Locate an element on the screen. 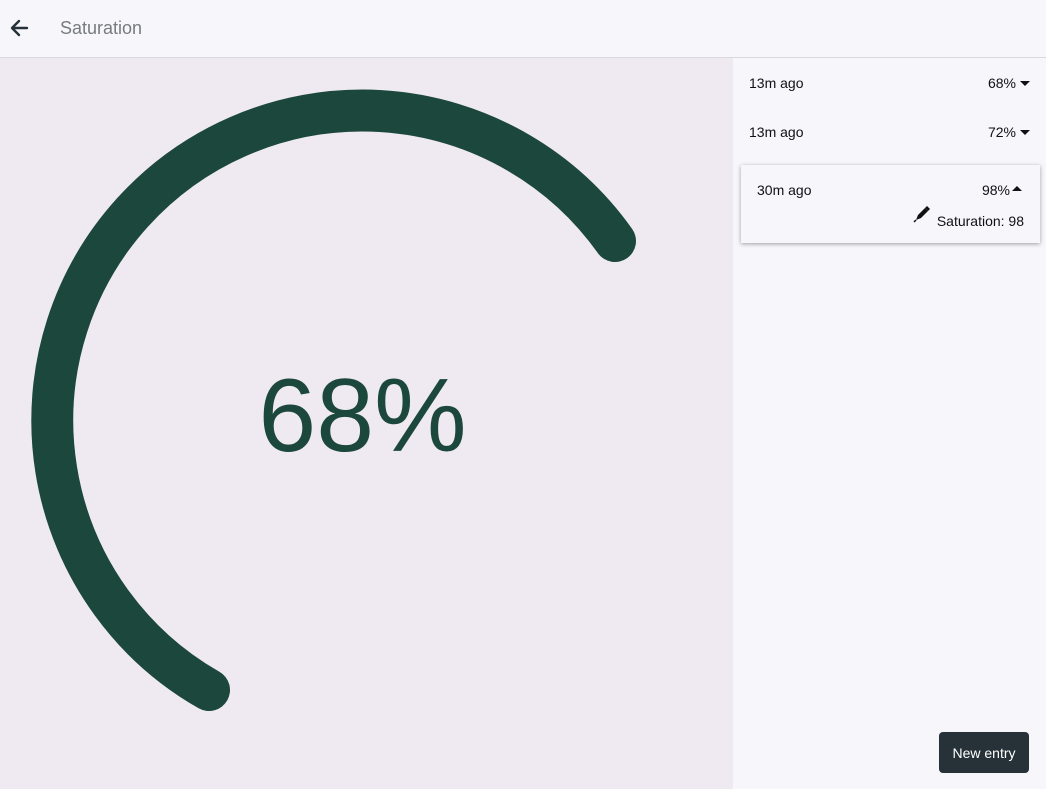 The width and height of the screenshot is (1046, 789). back-button is located at coordinates (19, 28).